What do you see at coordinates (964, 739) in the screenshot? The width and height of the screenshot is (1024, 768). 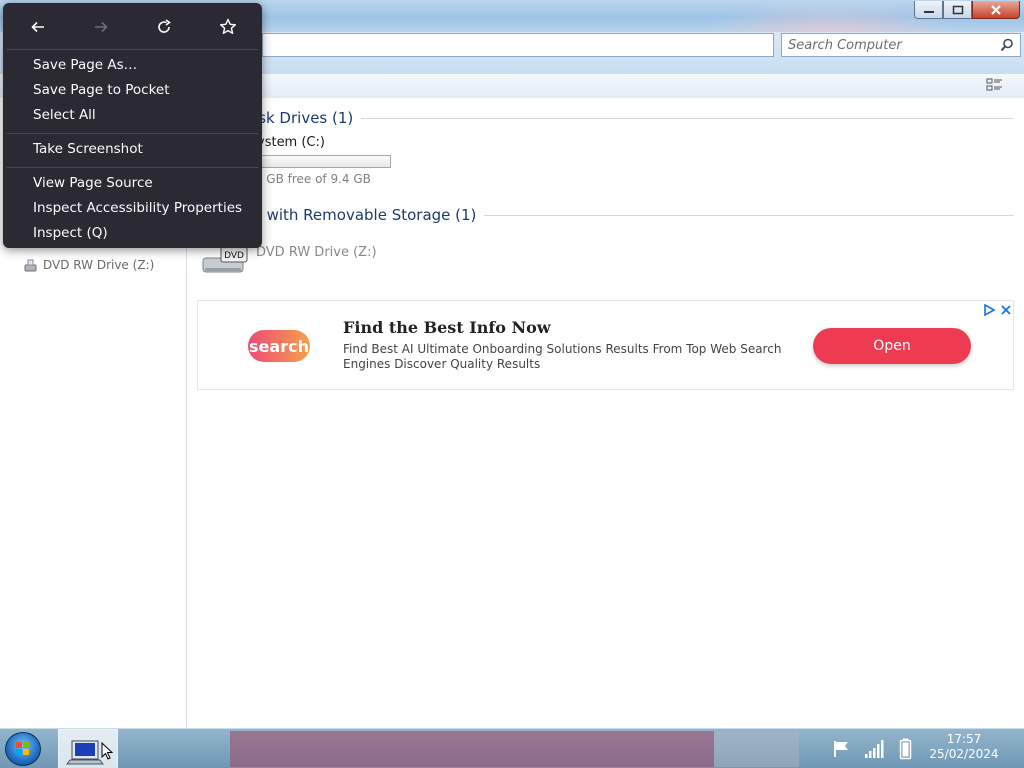 I see `clock-time: 17:57` at bounding box center [964, 739].